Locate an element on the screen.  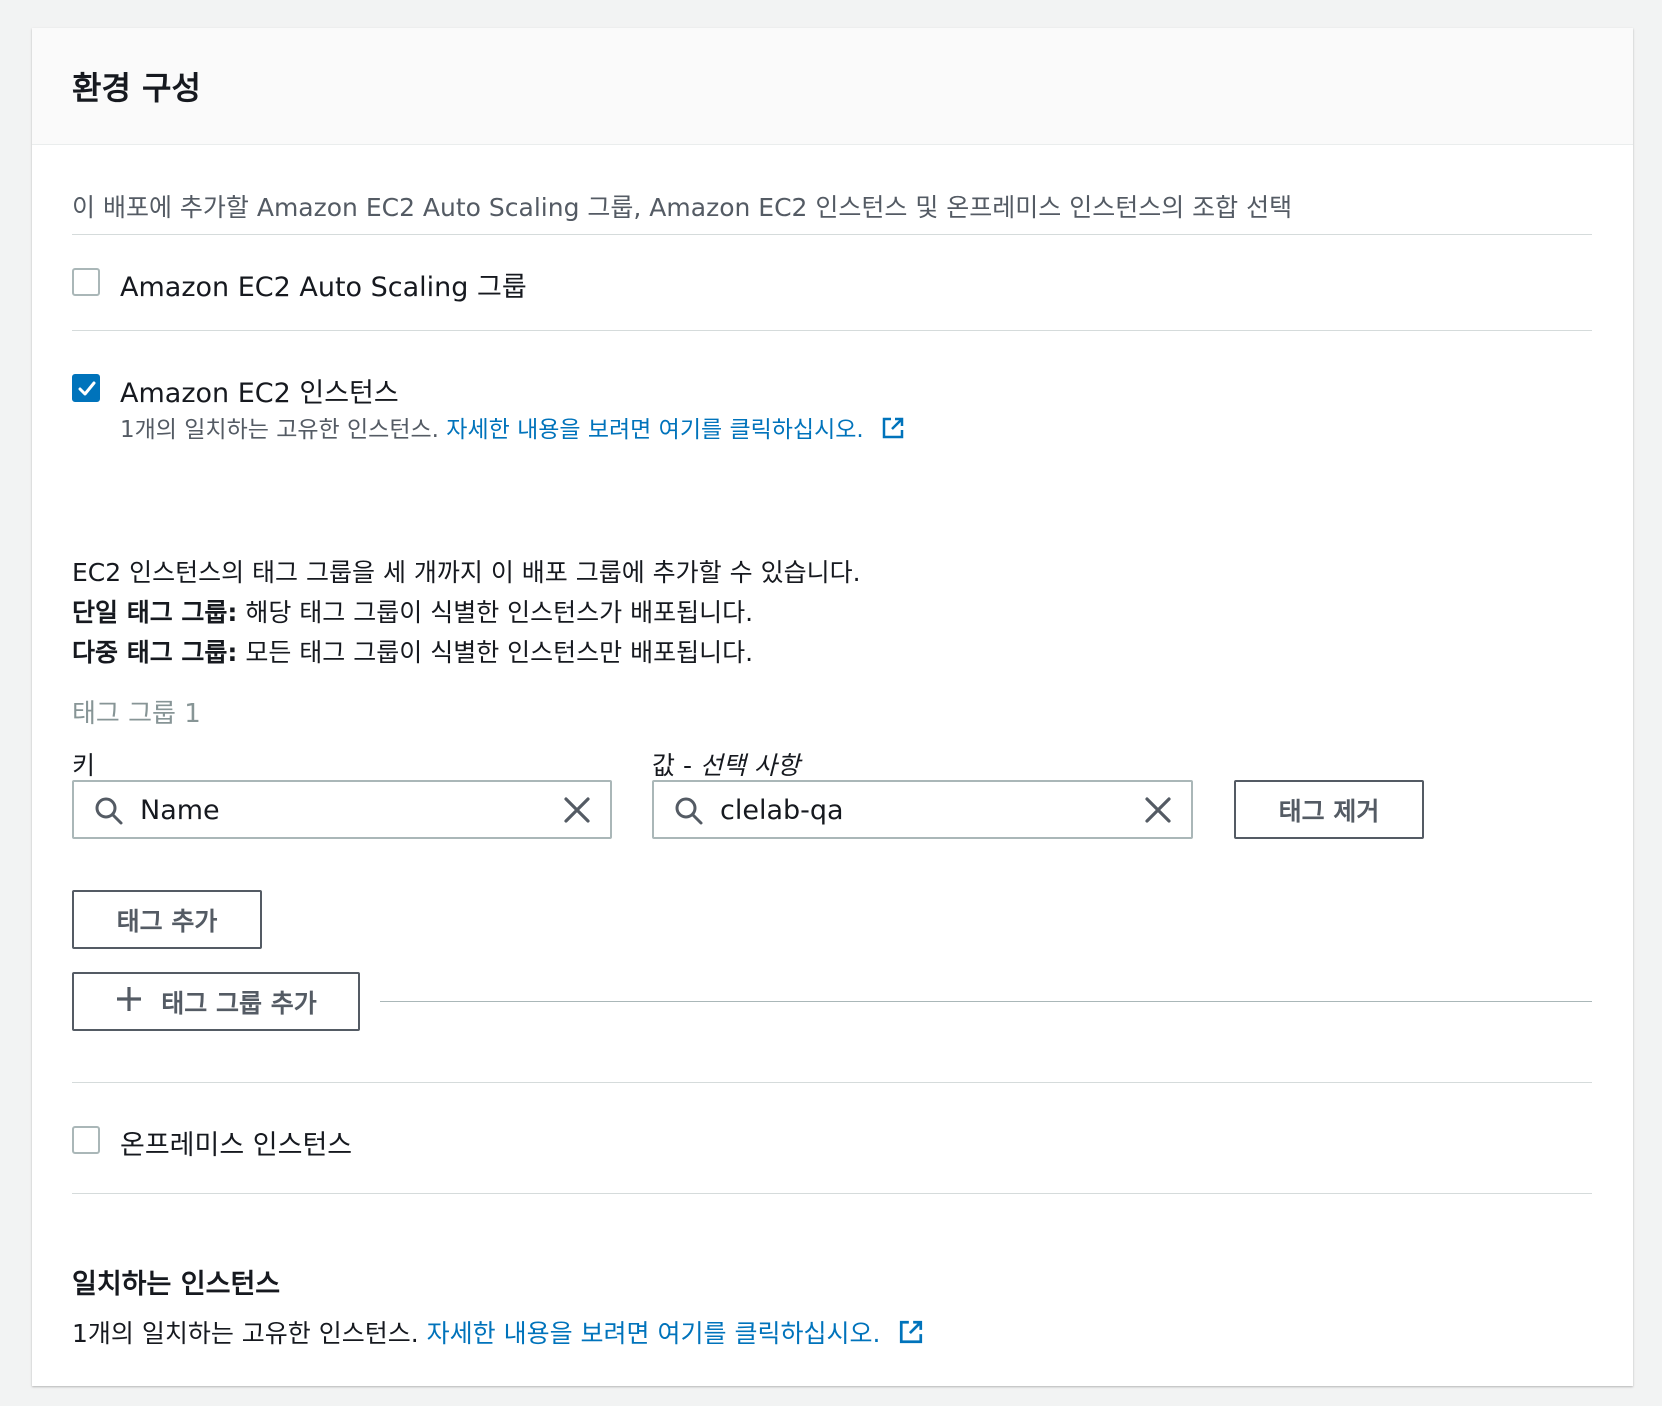
key-input: Name is located at coordinates (342, 809).